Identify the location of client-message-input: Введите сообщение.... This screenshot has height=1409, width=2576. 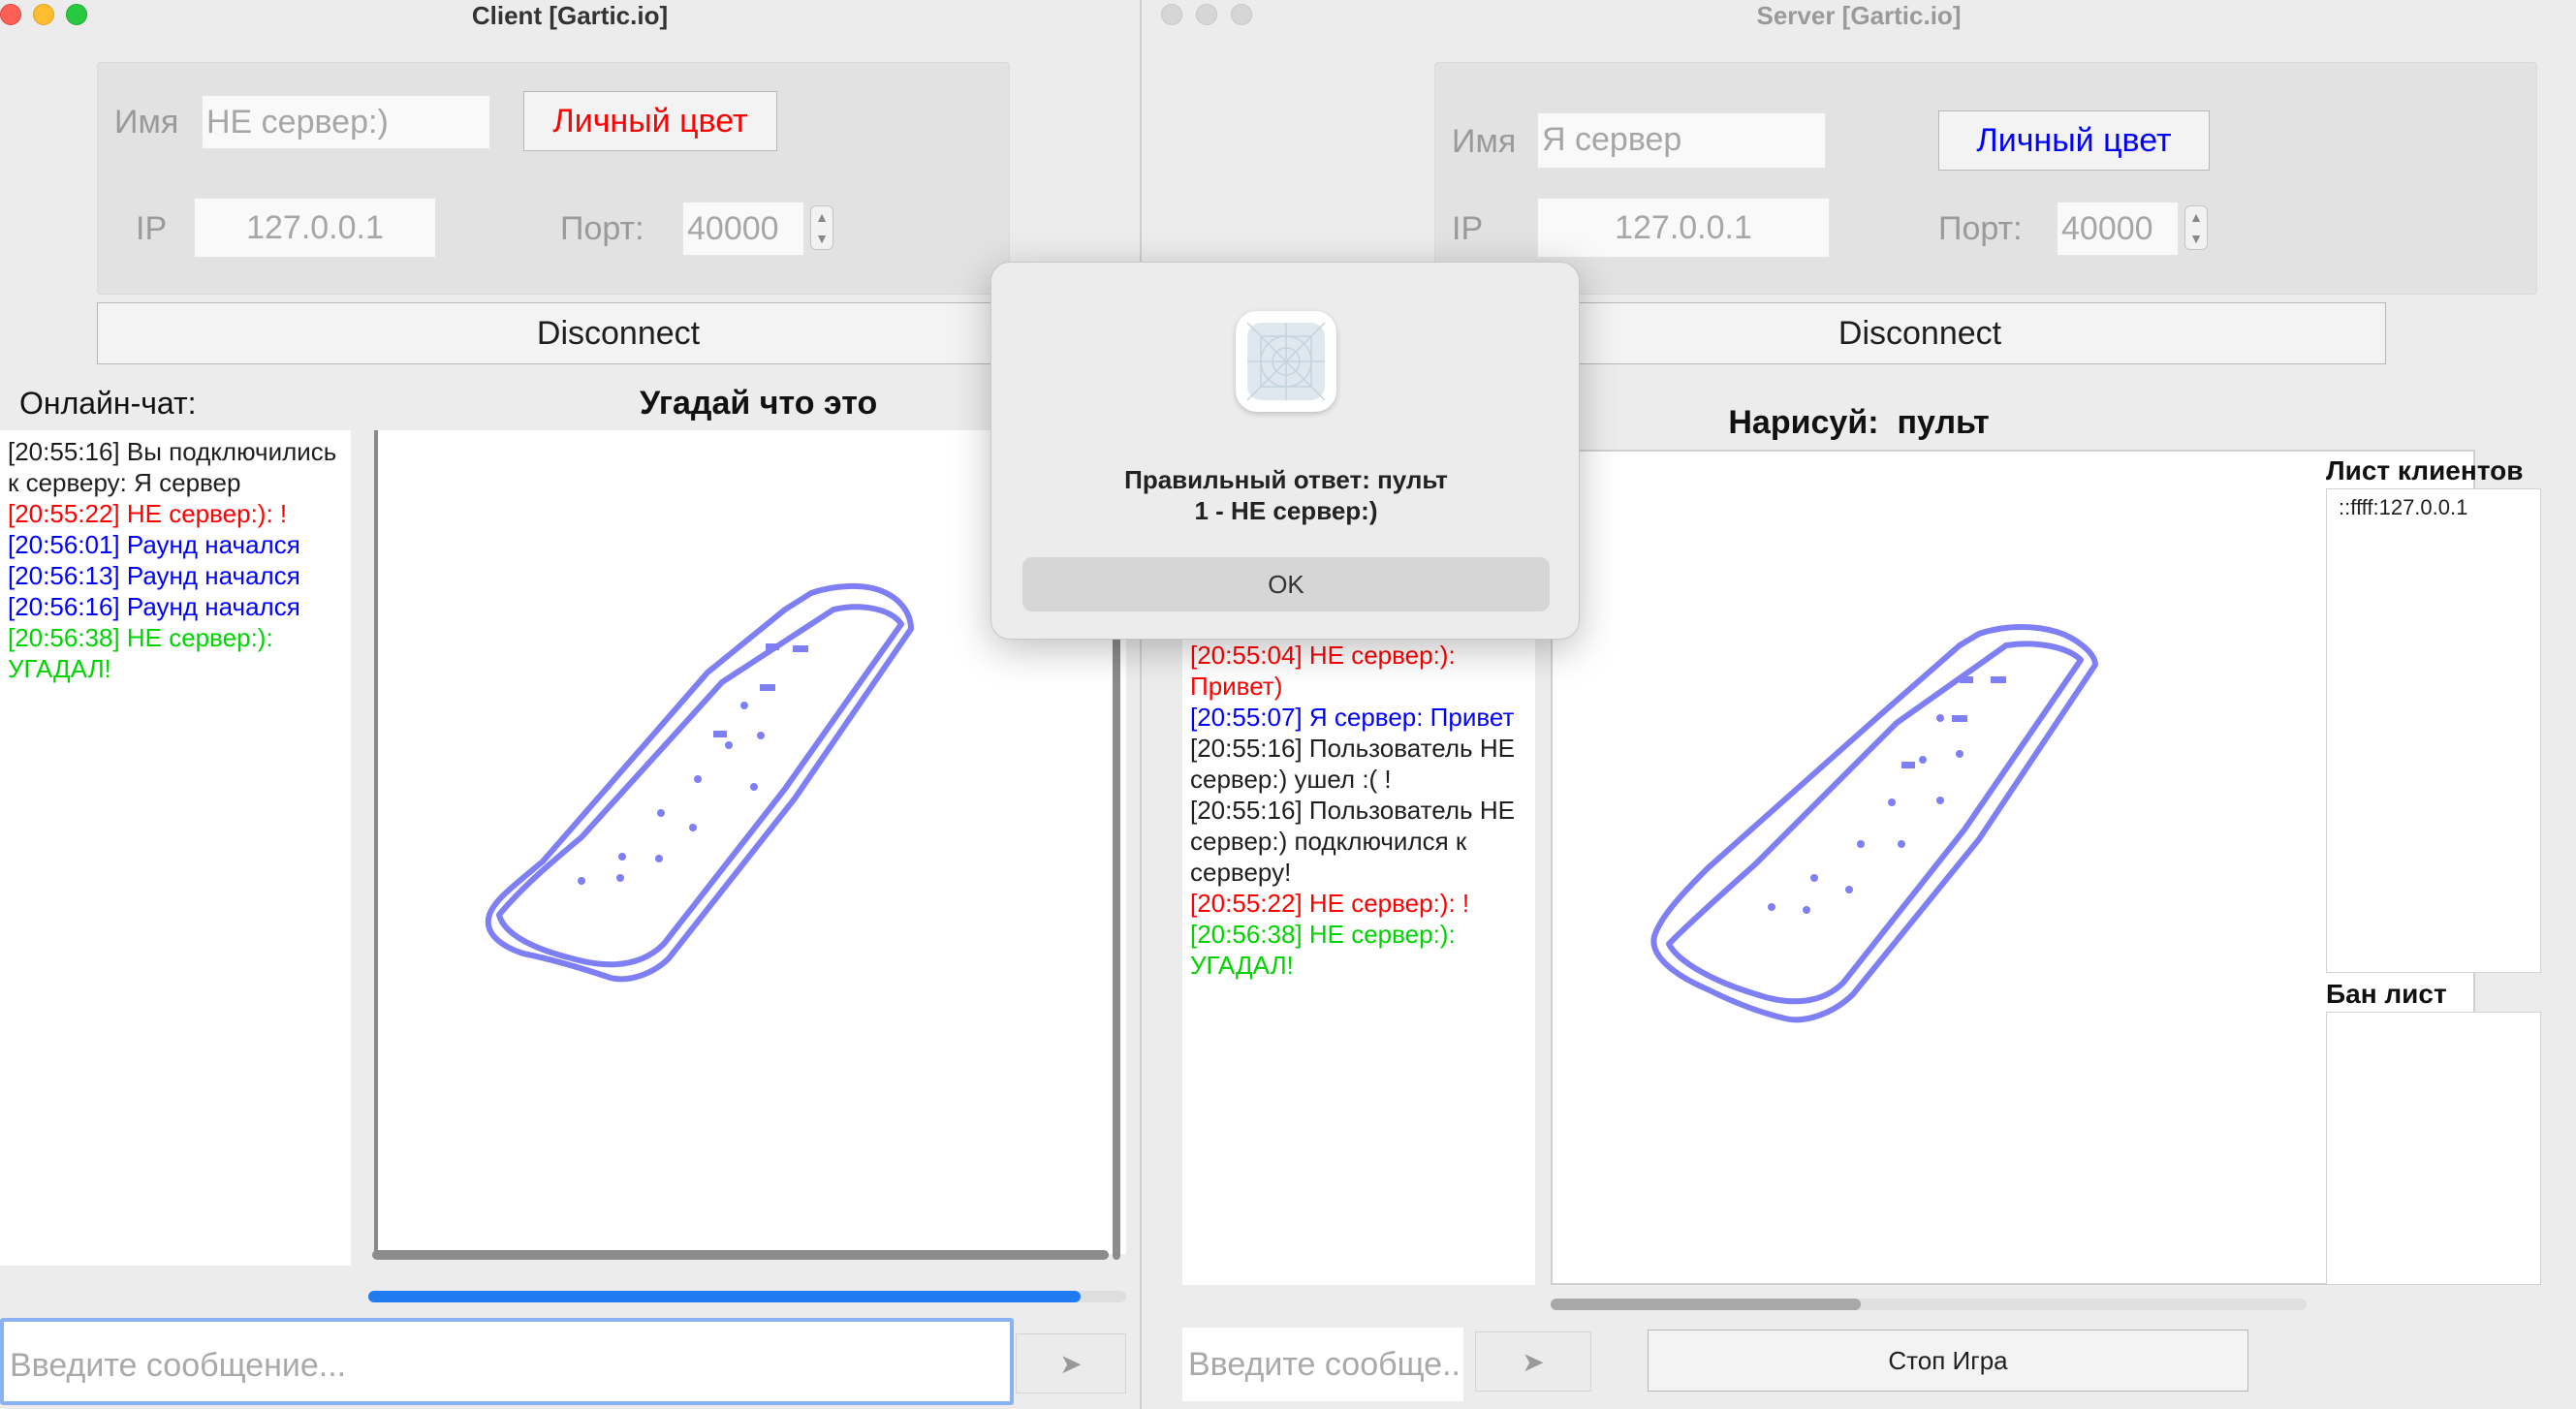
(507, 1362).